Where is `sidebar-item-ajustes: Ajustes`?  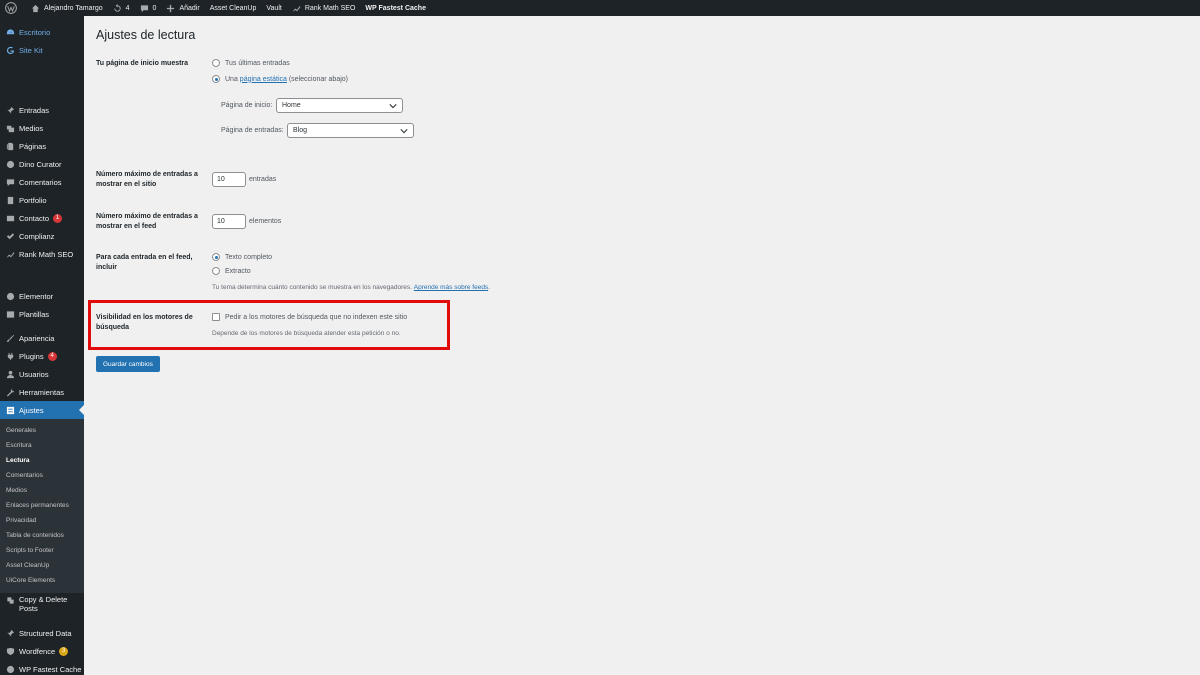 sidebar-item-ajustes: Ajustes is located at coordinates (42, 410).